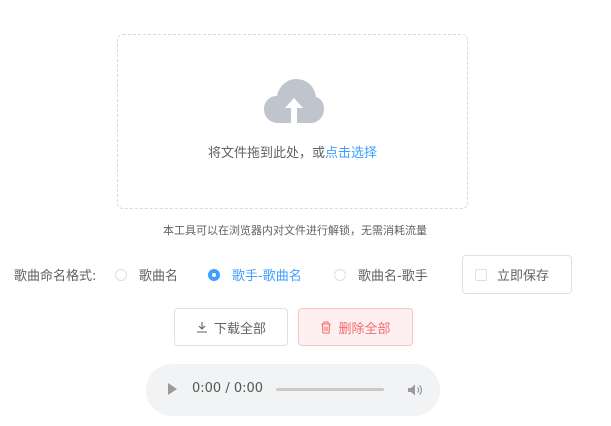  Describe the element at coordinates (481, 274) in the screenshot. I see `checkbox-square` at that location.